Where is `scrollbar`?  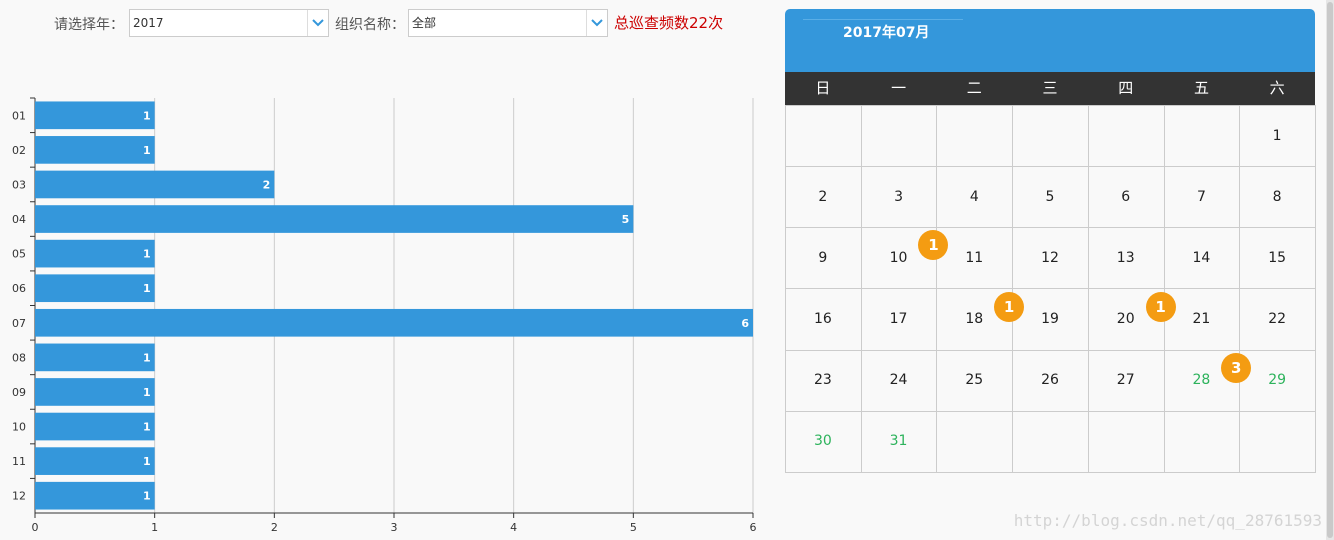
scrollbar is located at coordinates (1330, 270).